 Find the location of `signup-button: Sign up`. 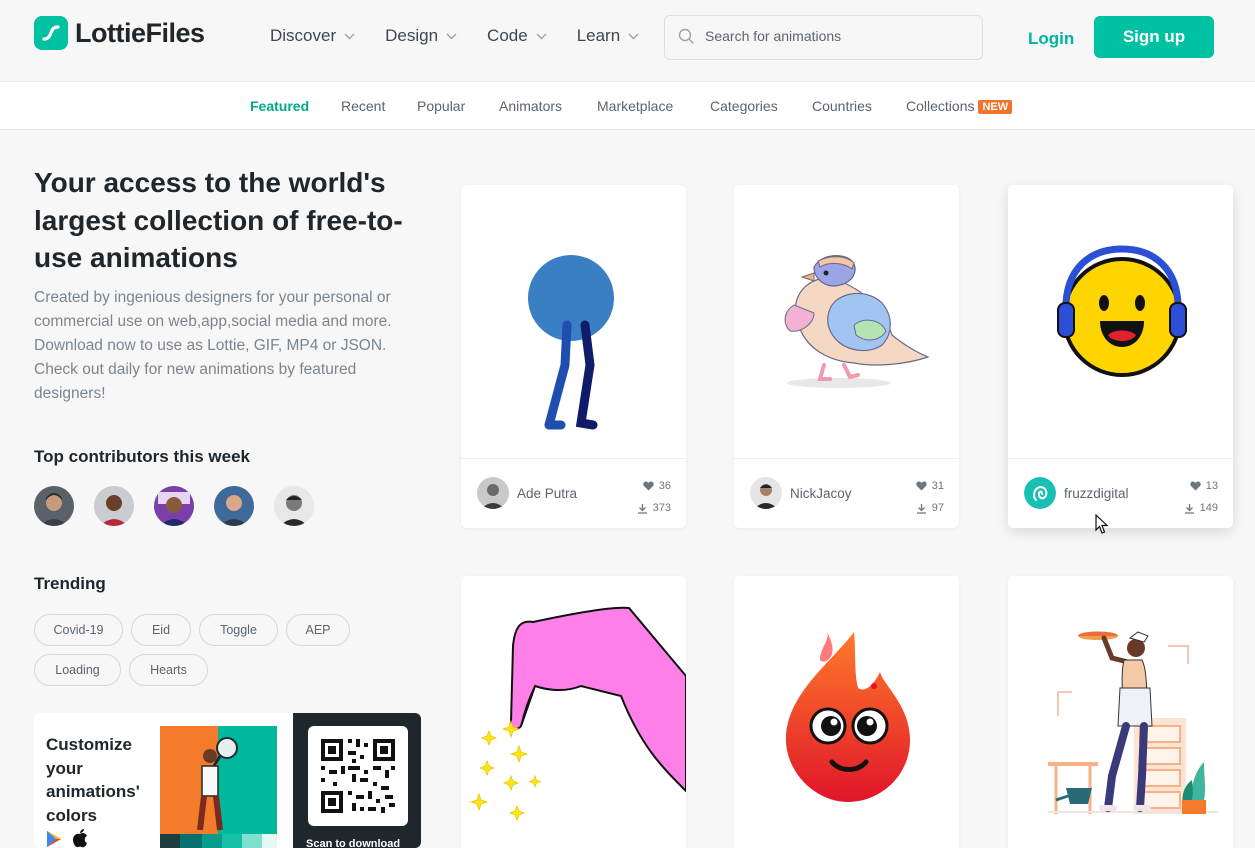

signup-button: Sign up is located at coordinates (1154, 37).